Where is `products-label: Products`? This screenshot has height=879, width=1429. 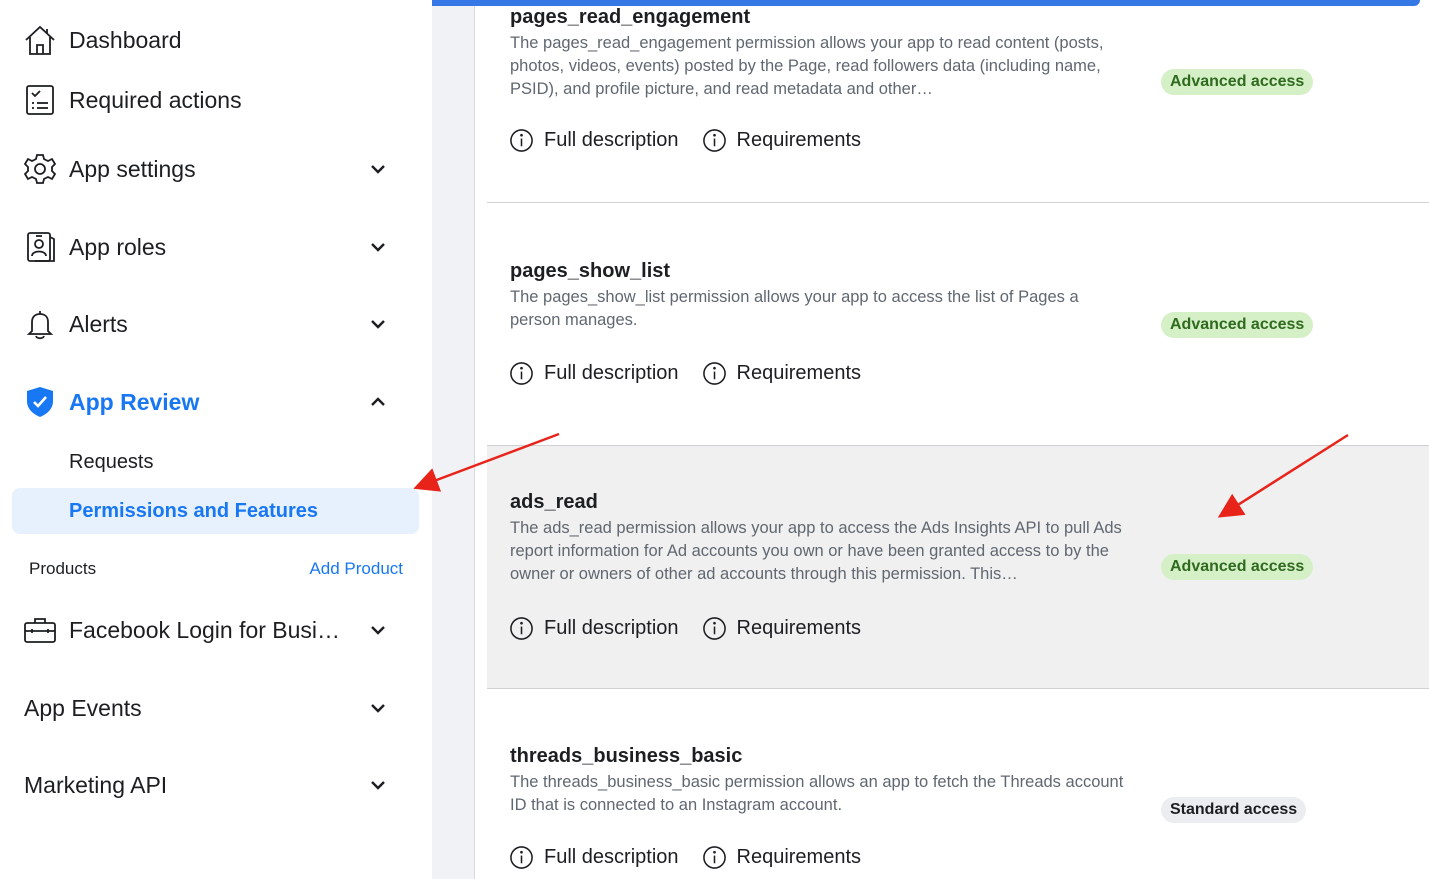 products-label: Products is located at coordinates (63, 568).